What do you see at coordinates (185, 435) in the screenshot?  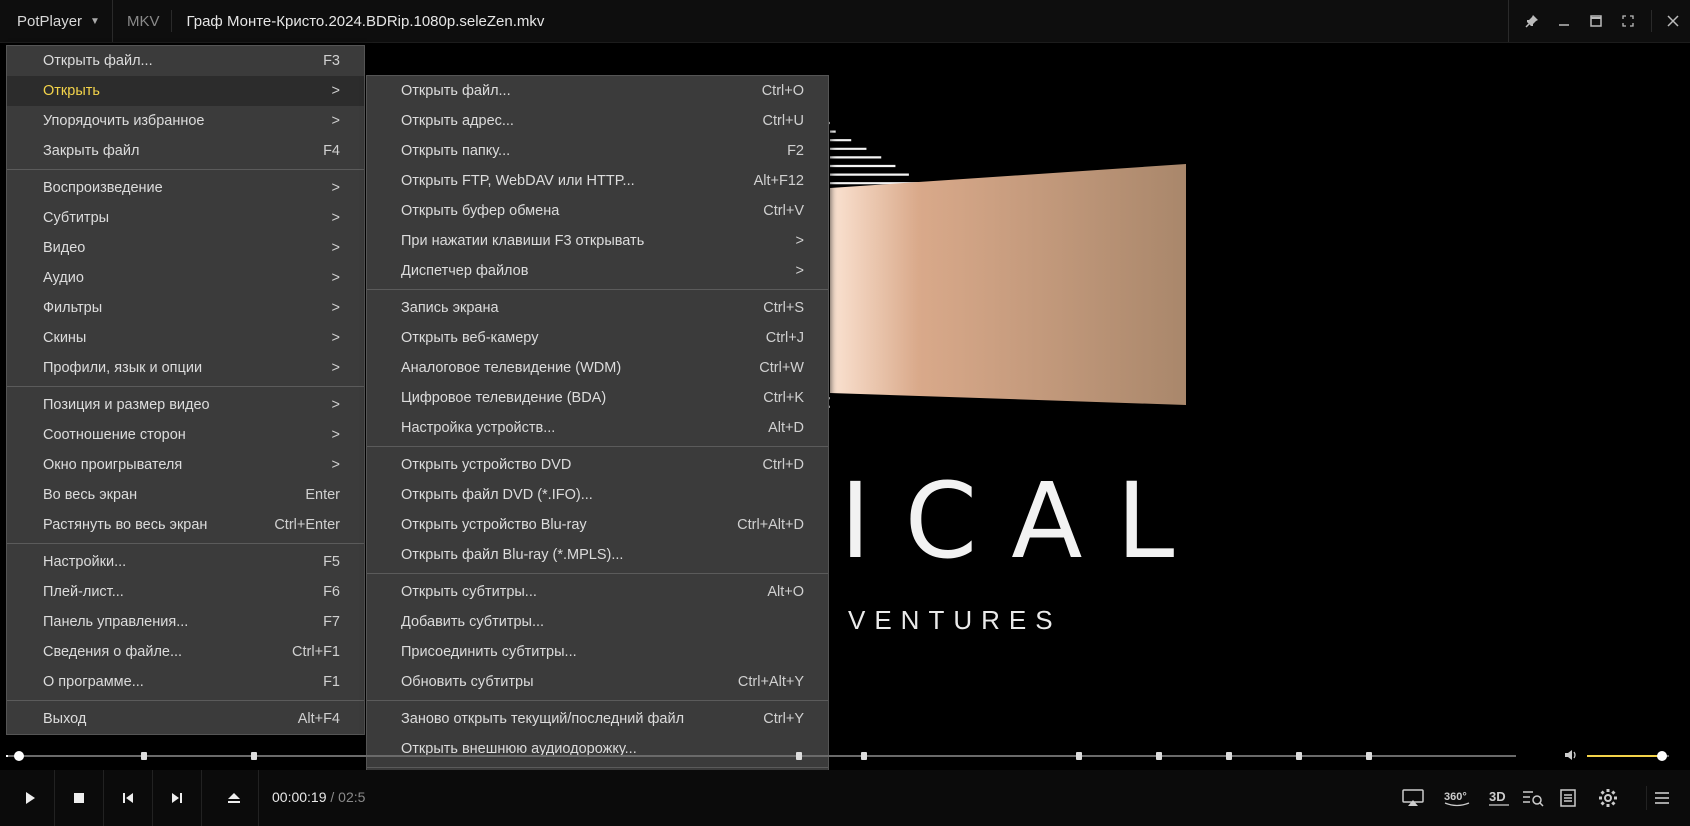 I see `main-menu-item-12: Соотношение сторон >` at bounding box center [185, 435].